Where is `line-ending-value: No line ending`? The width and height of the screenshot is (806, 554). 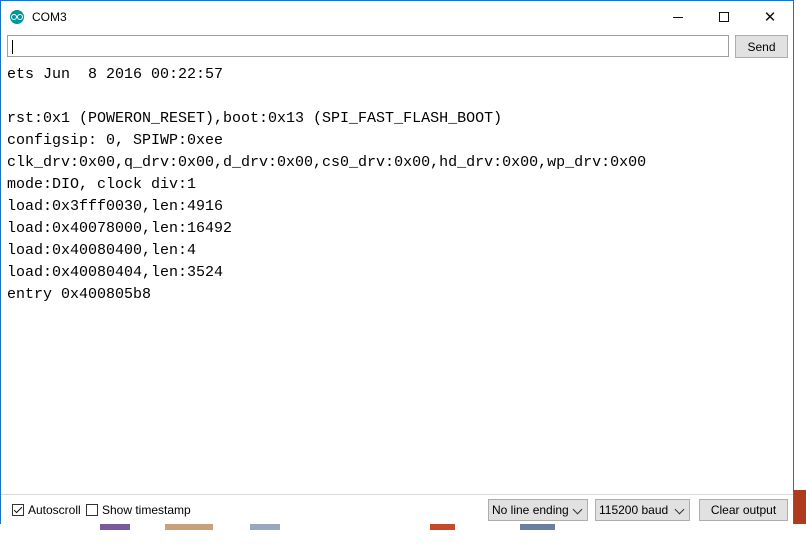 line-ending-value: No line ending is located at coordinates (530, 510).